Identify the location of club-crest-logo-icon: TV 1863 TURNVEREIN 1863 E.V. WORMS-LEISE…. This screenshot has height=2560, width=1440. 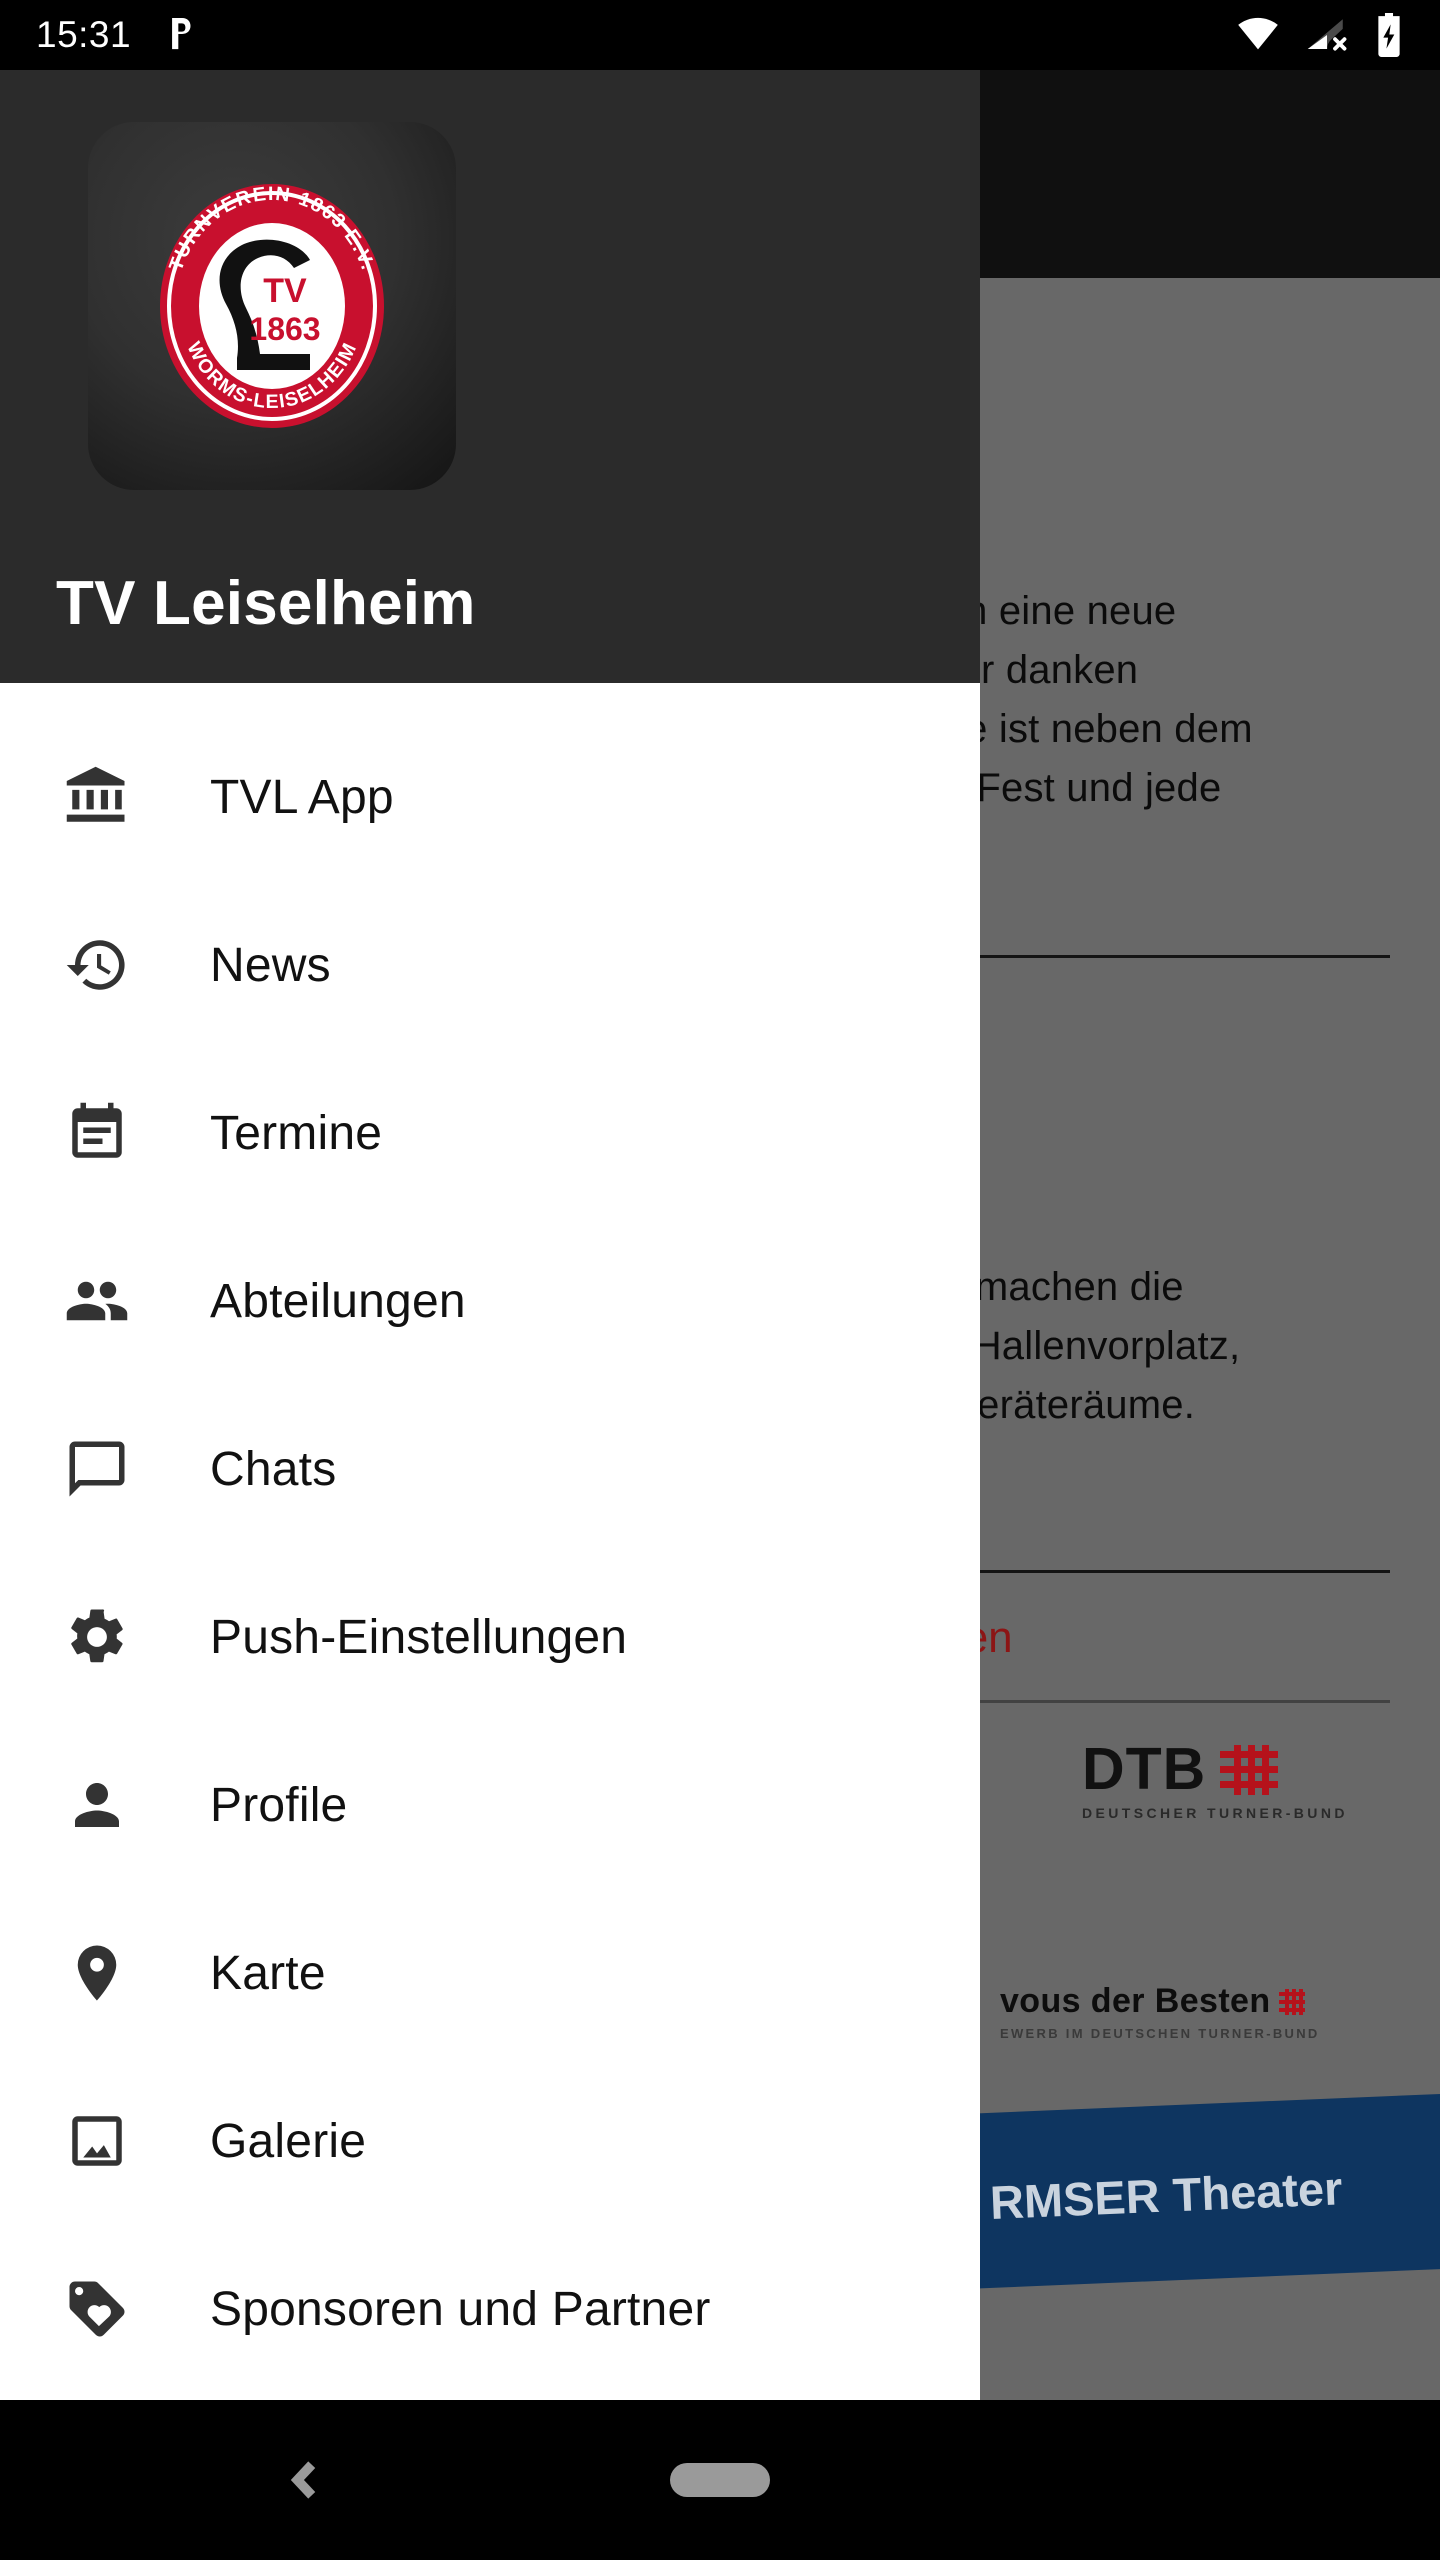
(272, 305).